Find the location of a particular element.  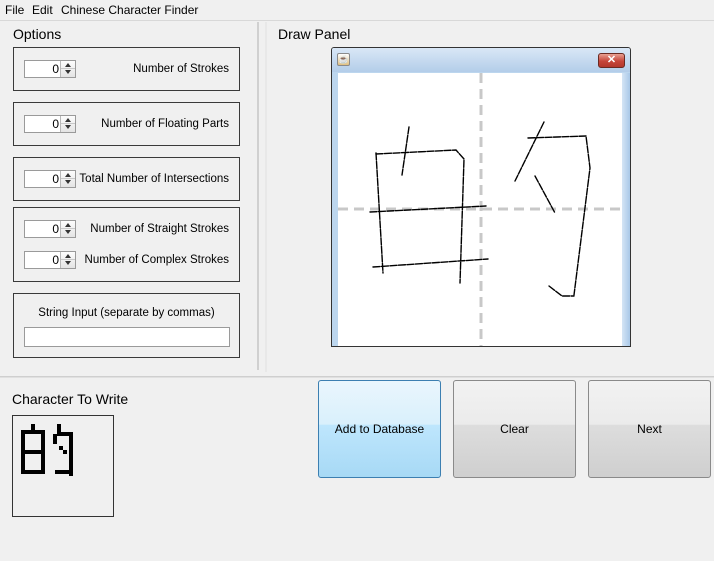

floating-parts-label: Number of Floating Parts is located at coordinates (165, 124).